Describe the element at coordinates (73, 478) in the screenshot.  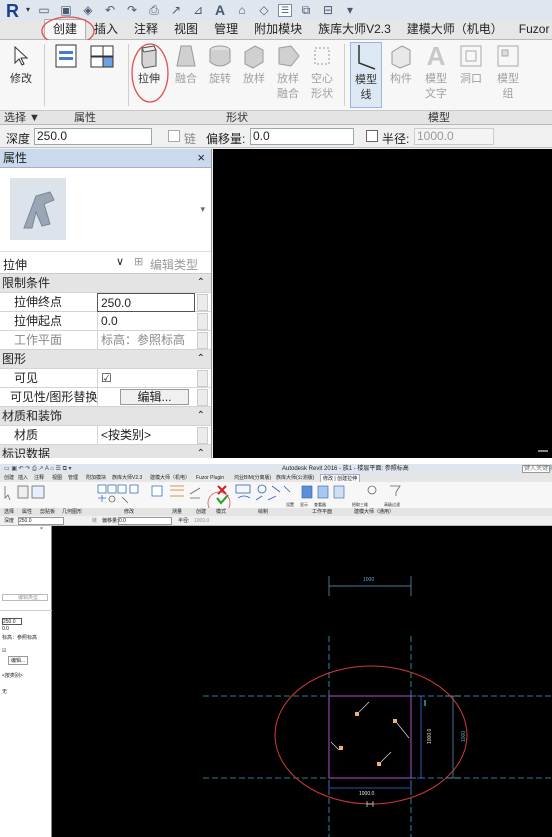
I see `tab2-manage: 管理` at that location.